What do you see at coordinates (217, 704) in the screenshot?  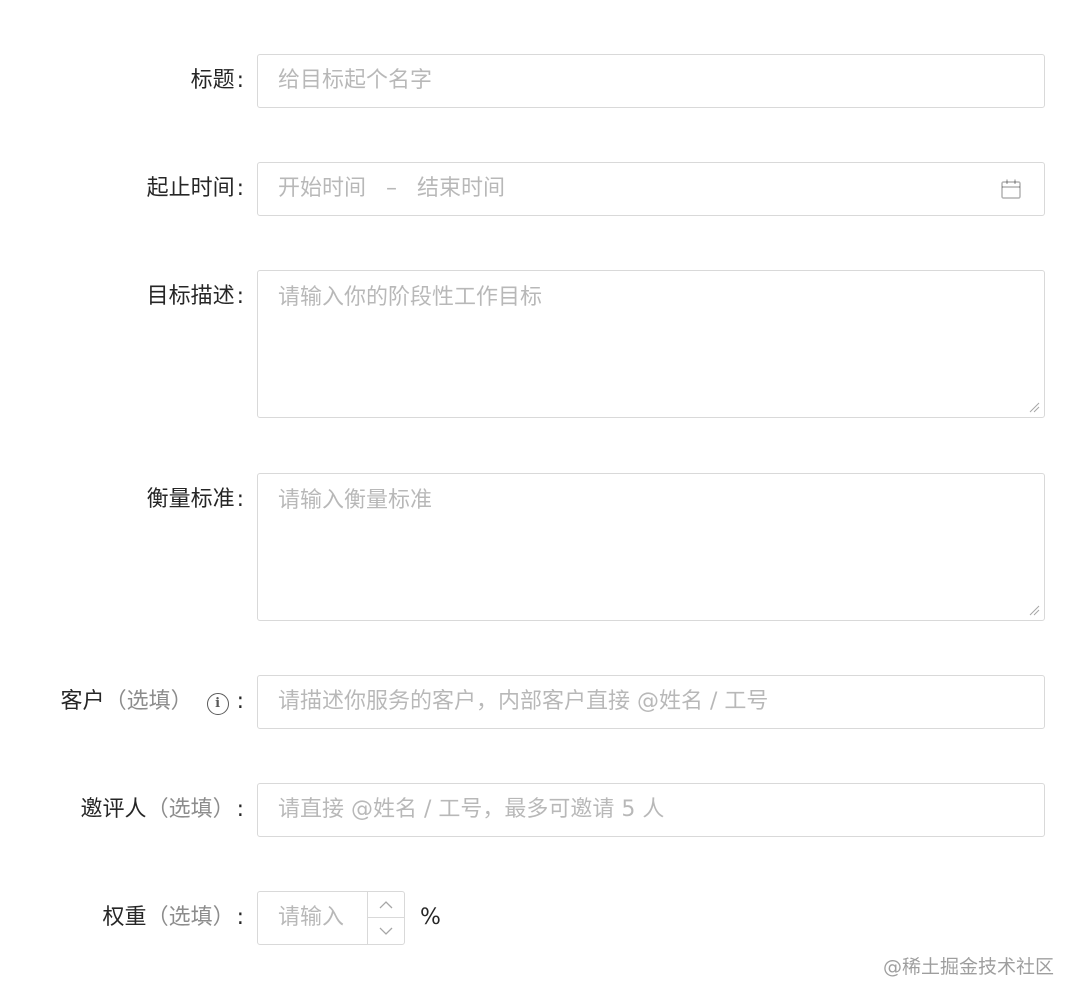 I see `info-icon: i` at bounding box center [217, 704].